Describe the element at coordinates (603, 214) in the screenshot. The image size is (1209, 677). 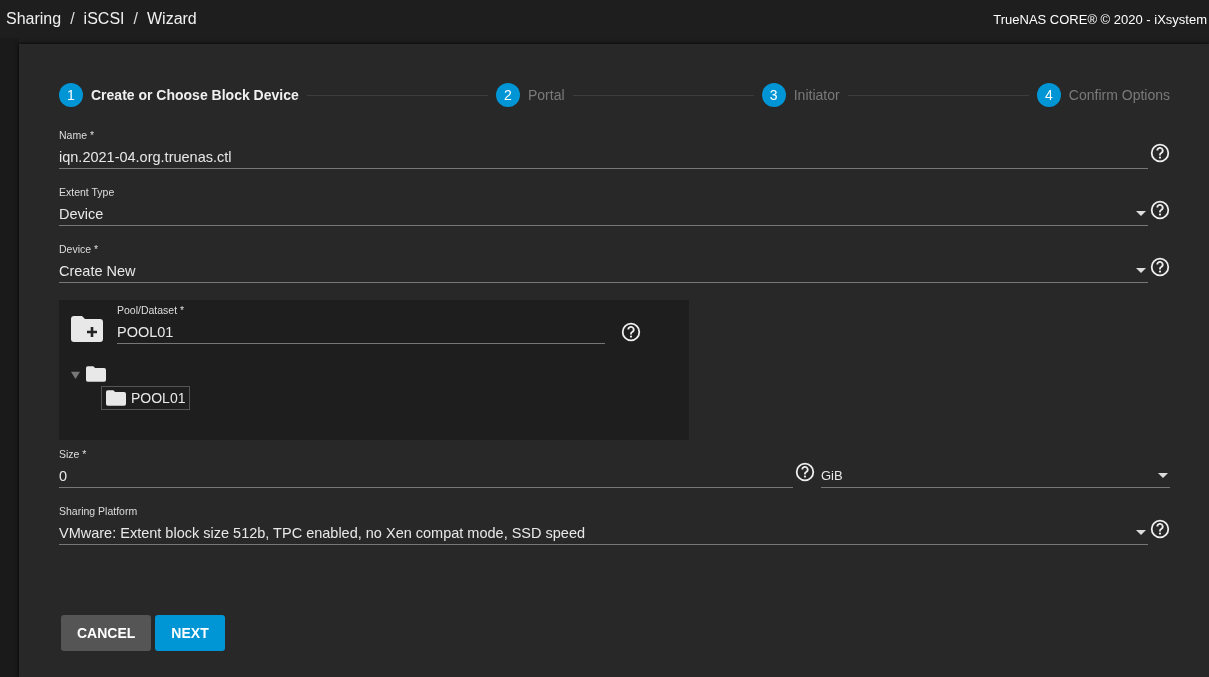
I see `select-field: Device` at that location.